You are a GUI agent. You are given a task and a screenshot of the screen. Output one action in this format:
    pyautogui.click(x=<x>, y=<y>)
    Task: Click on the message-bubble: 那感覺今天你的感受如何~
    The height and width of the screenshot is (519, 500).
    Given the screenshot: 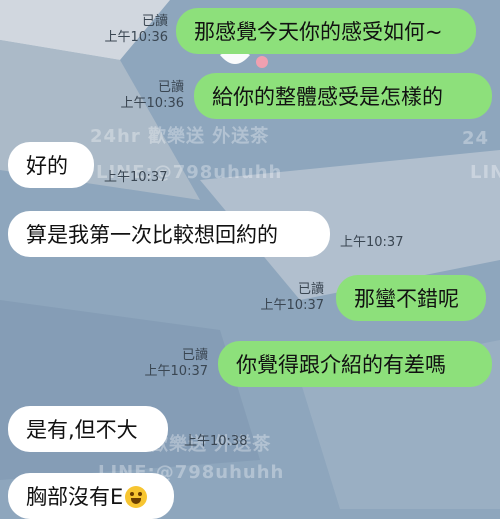 What is the action you would take?
    pyautogui.click(x=326, y=31)
    